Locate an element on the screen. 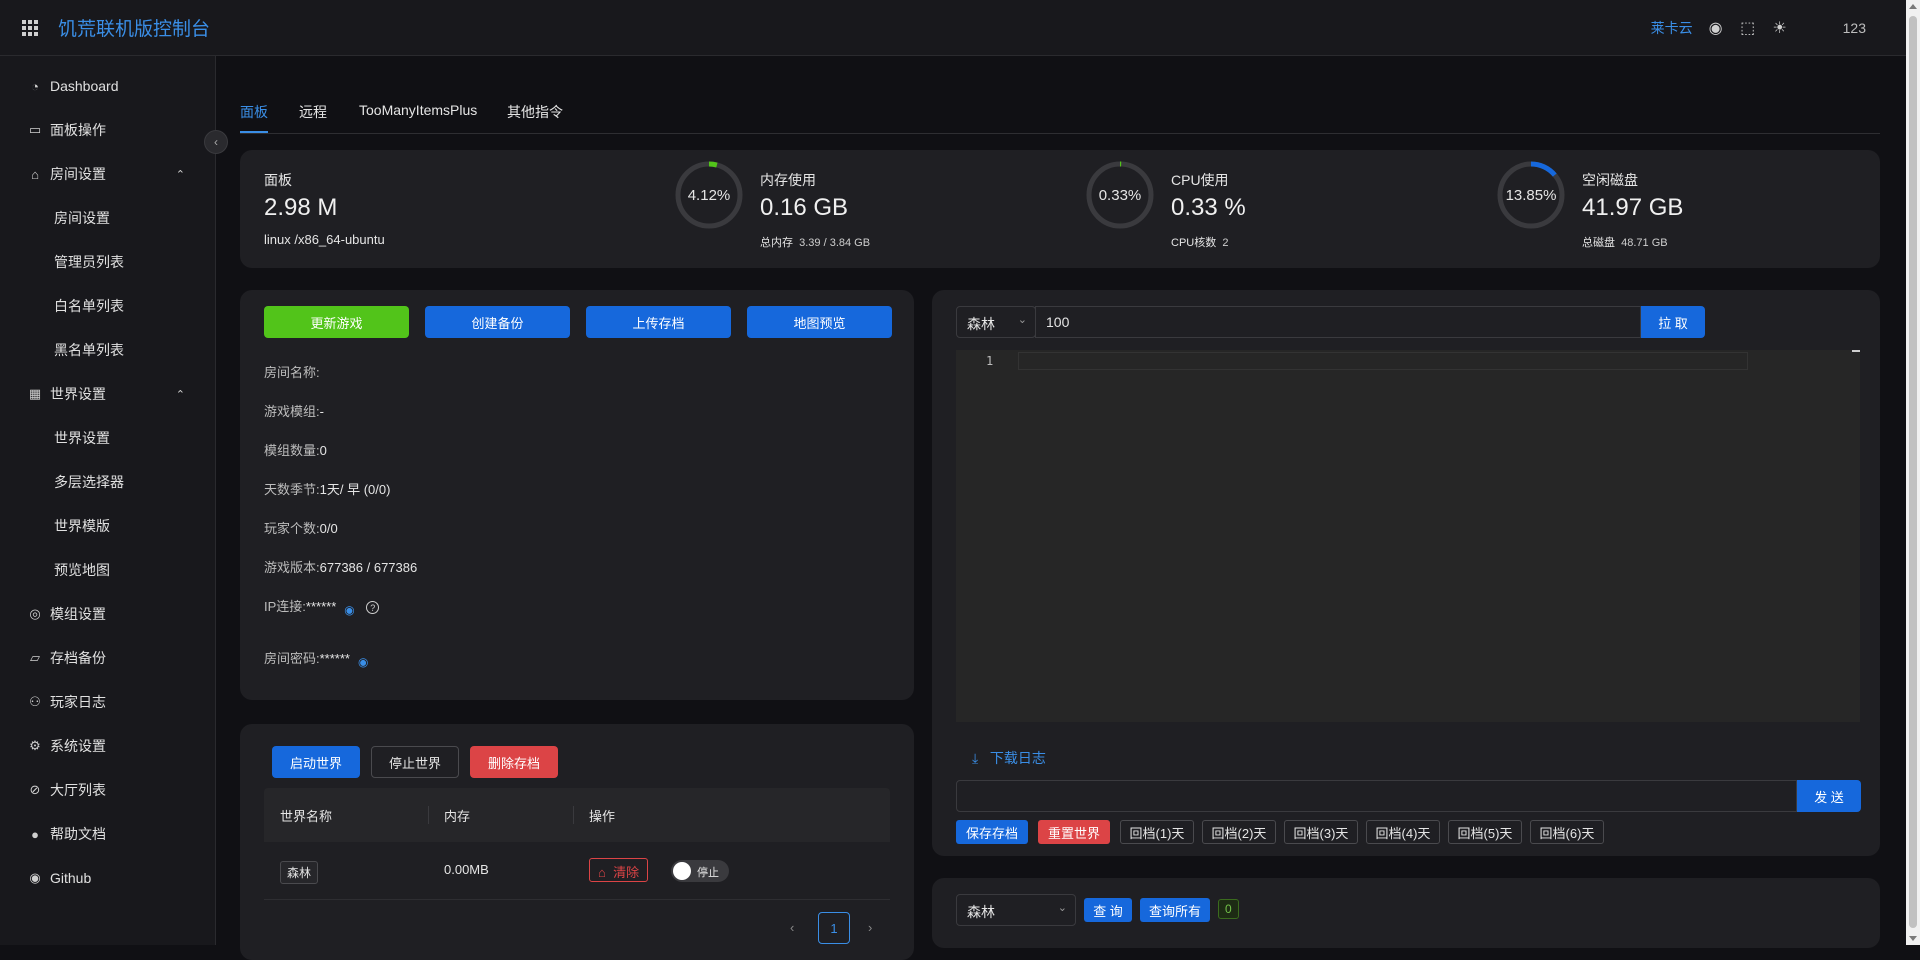  send-command-button: 发 送 is located at coordinates (1829, 796).